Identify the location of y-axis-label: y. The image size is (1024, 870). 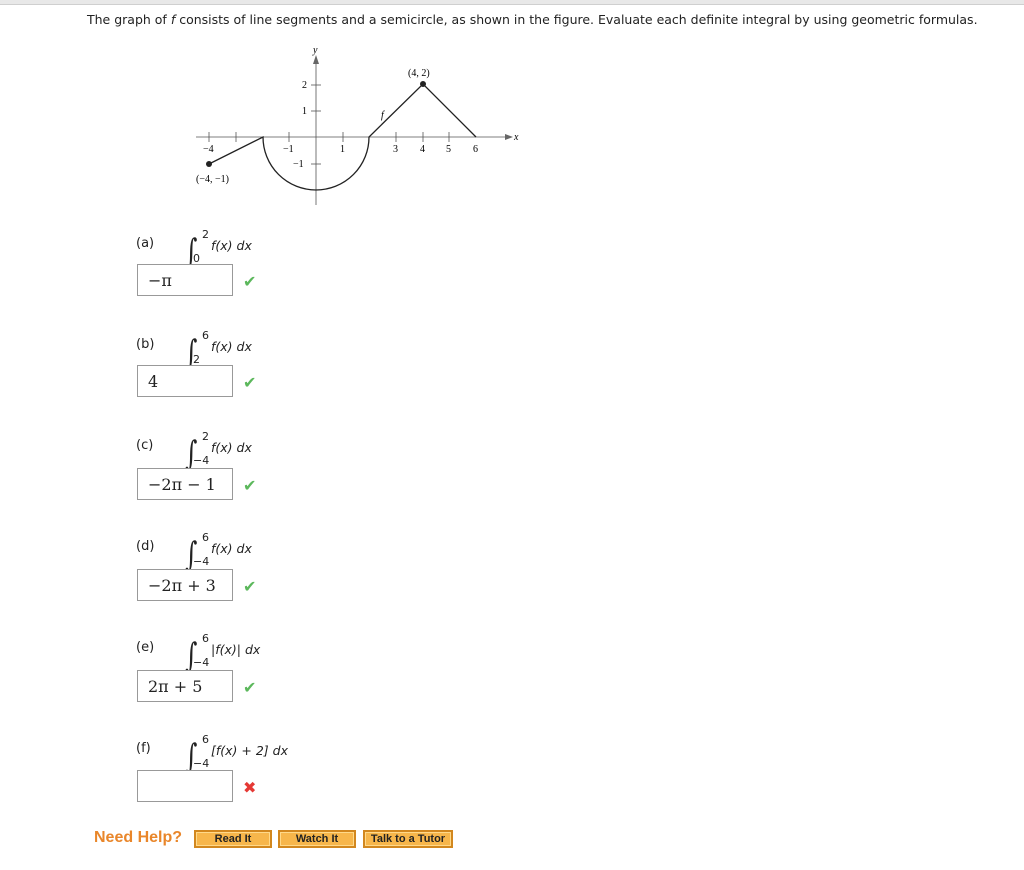
(315, 50).